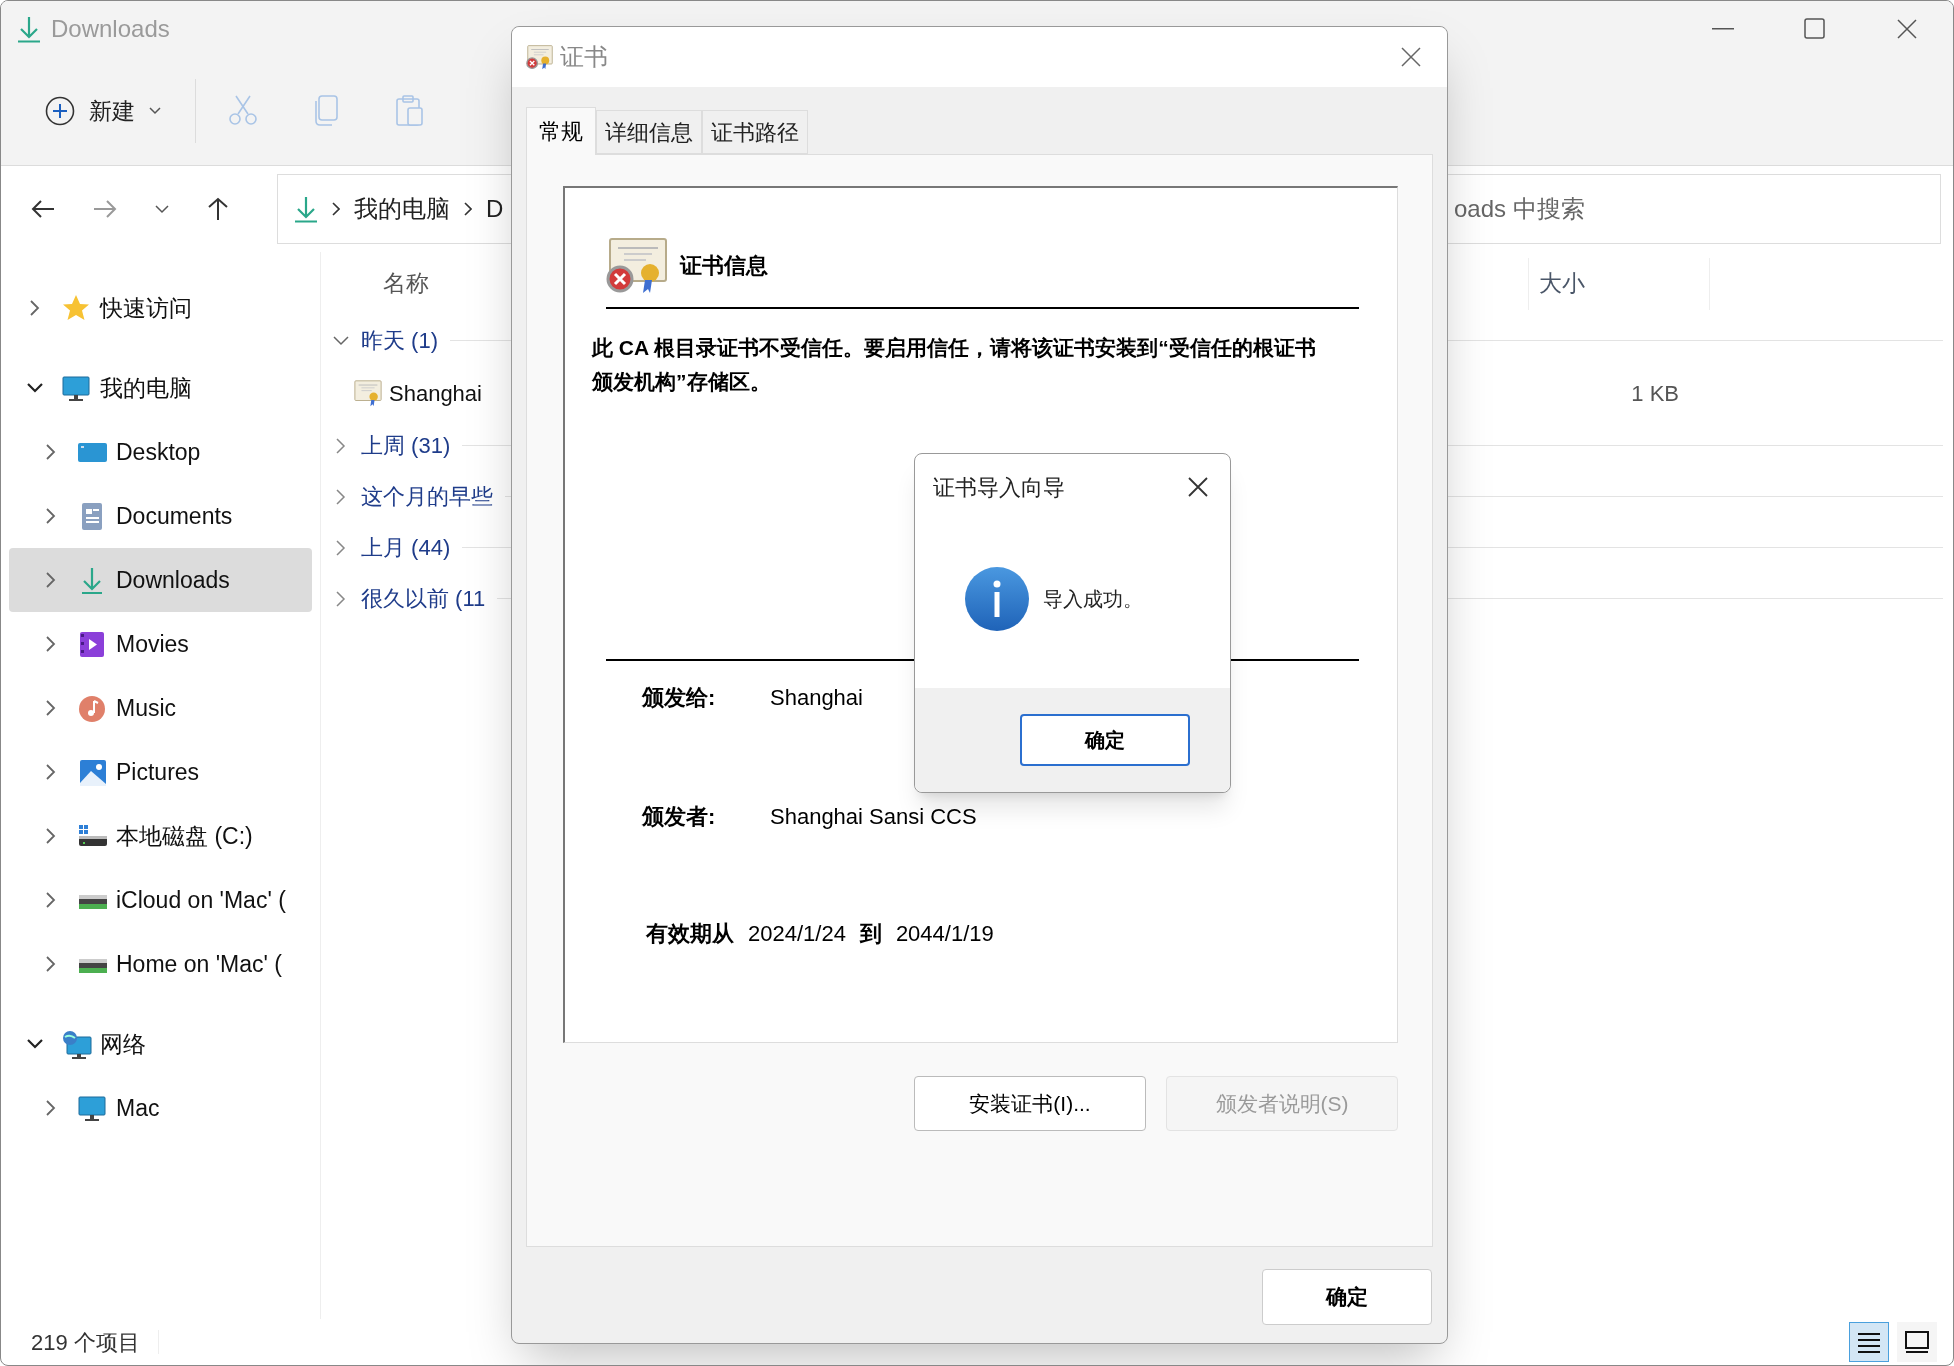 The image size is (1954, 1366). I want to click on group-header: 上月 (44), so click(406, 547).